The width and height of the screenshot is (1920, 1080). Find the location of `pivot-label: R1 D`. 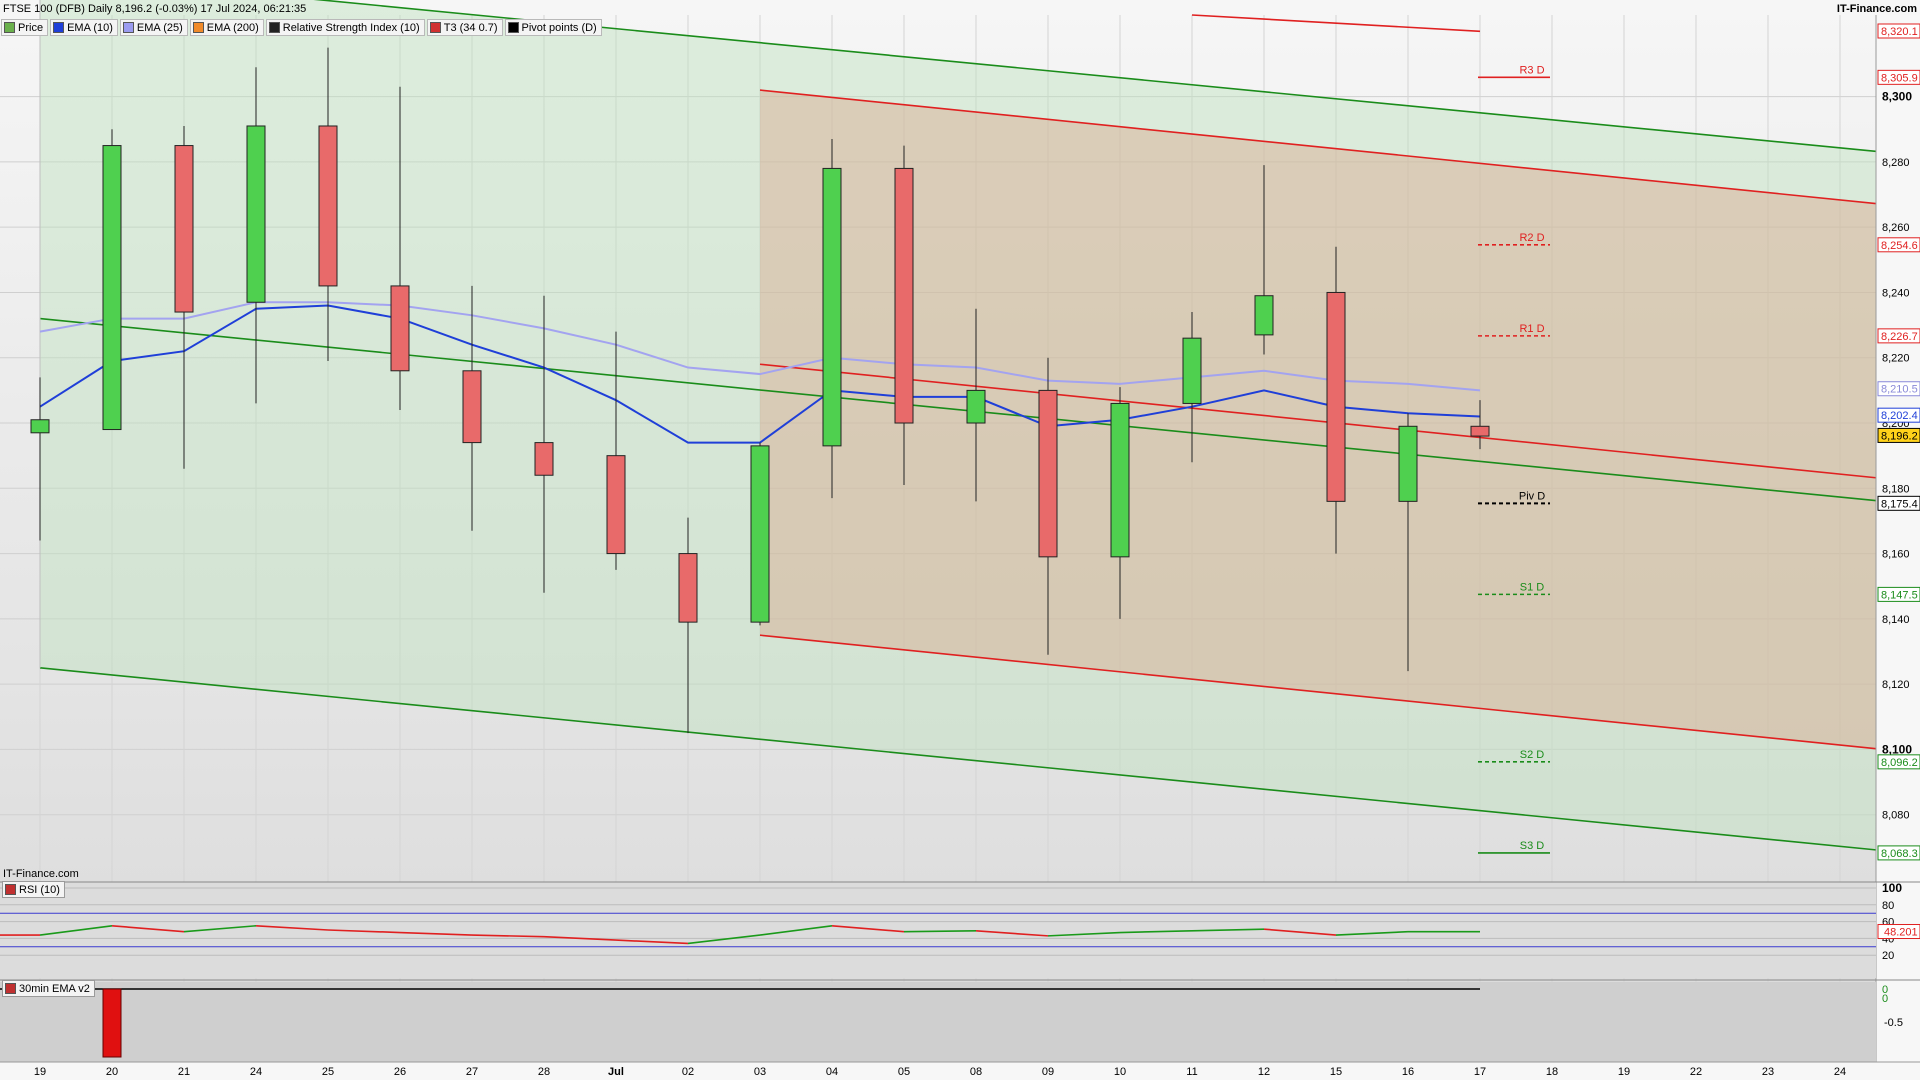

pivot-label: R1 D is located at coordinates (1531, 329).